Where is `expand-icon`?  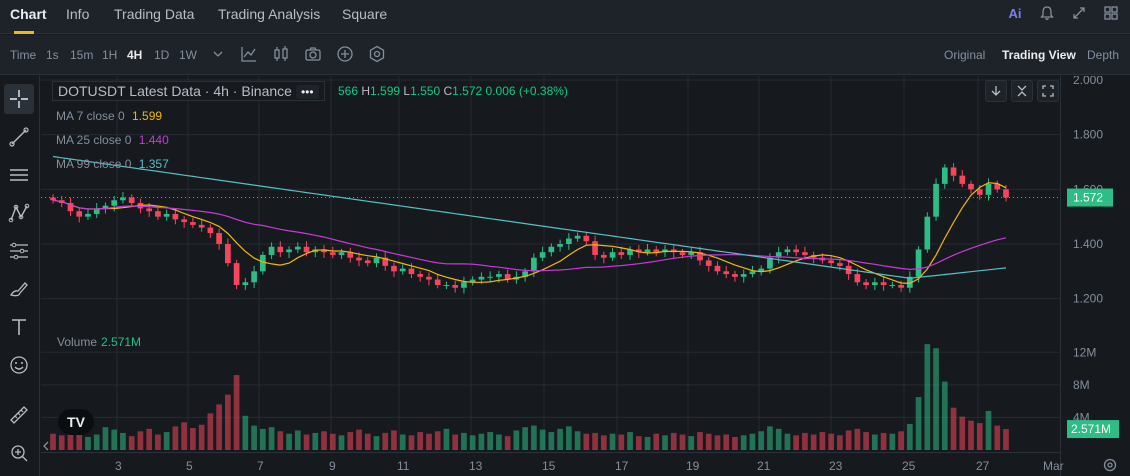
expand-icon is located at coordinates (1079, 14).